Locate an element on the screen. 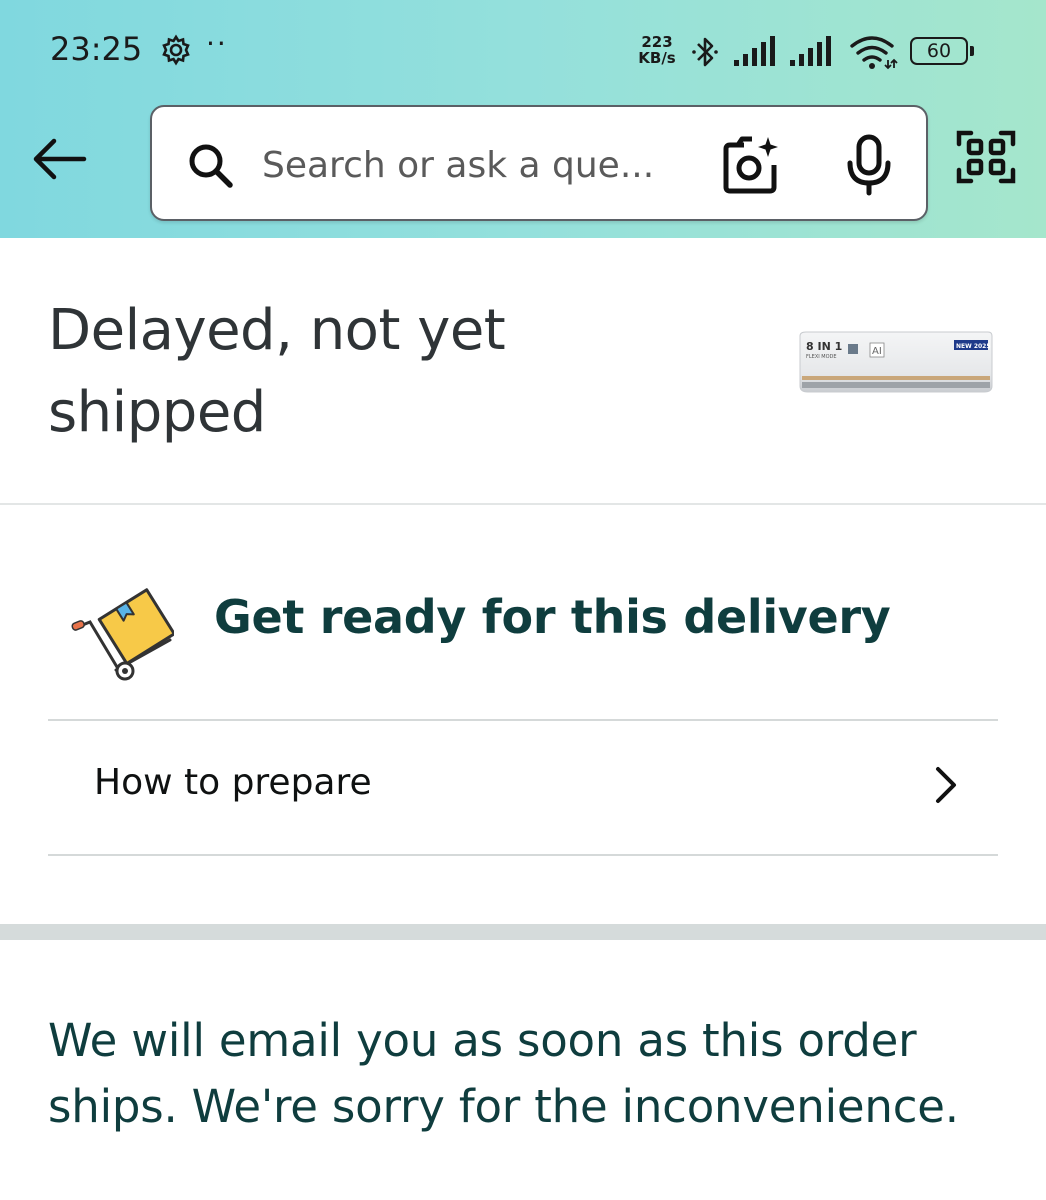  battery-nub is located at coordinates (972, 51).